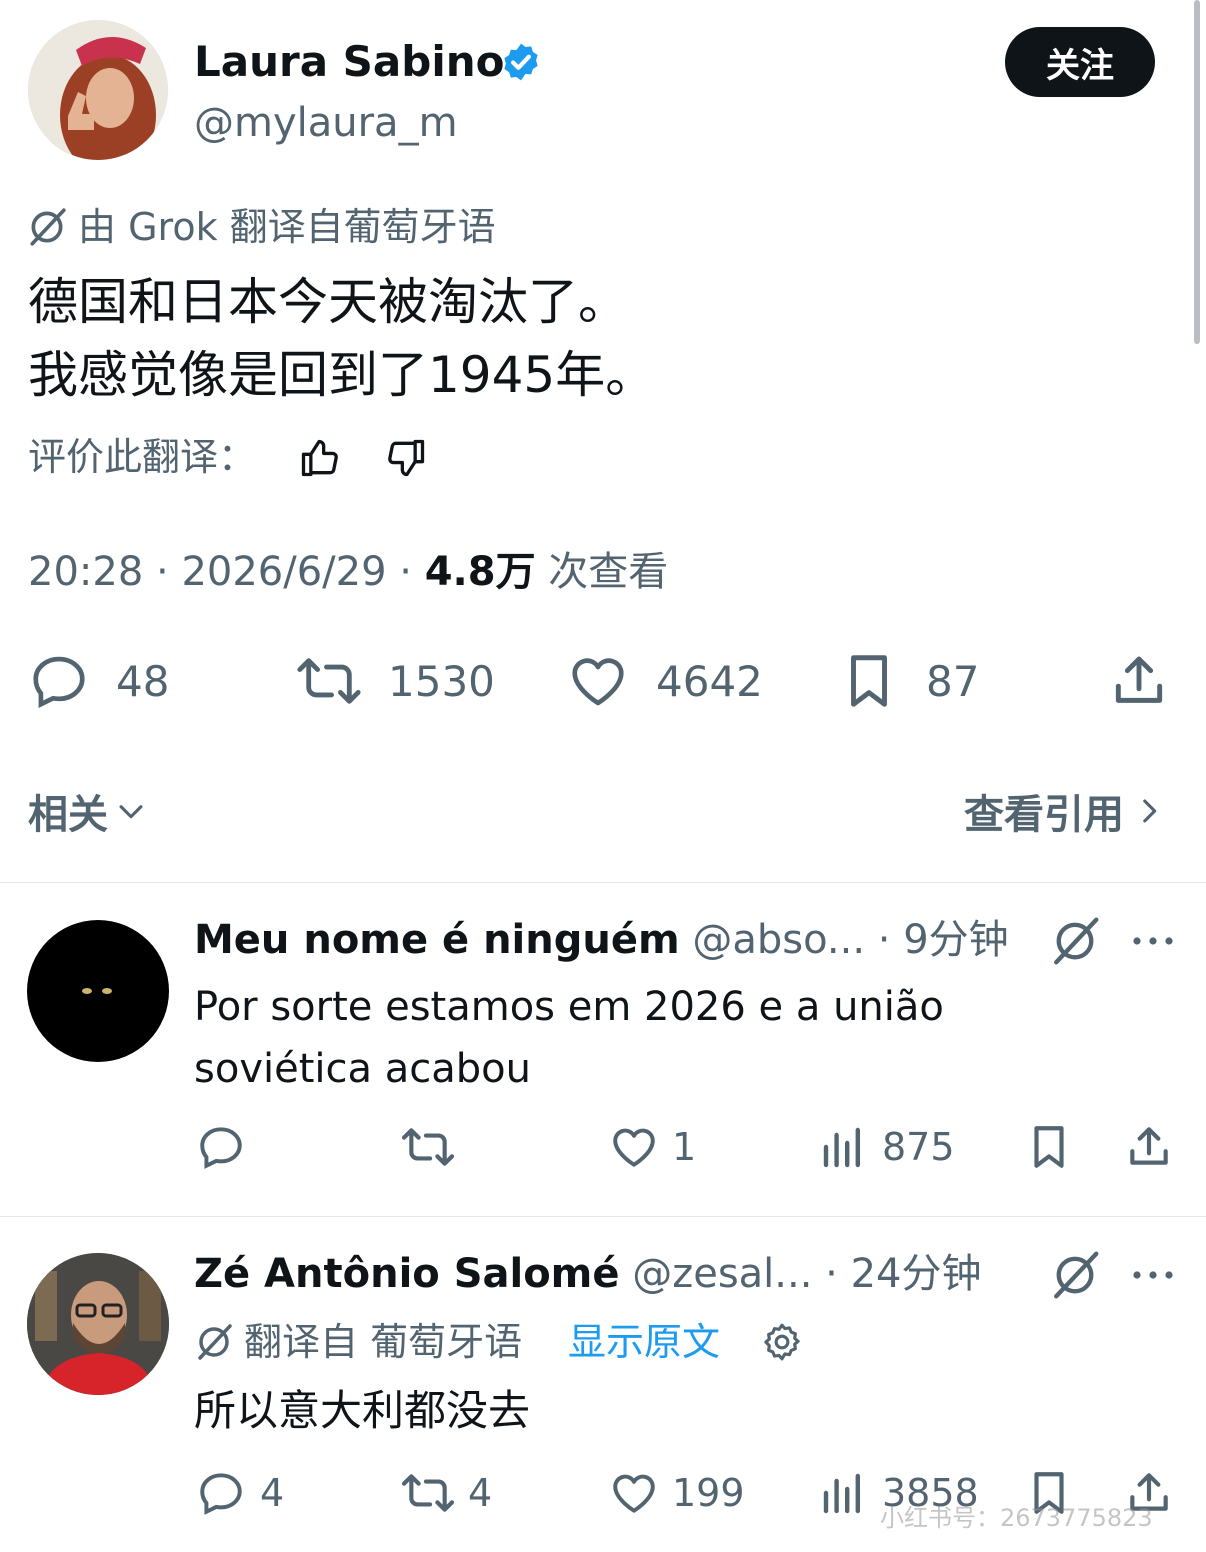 This screenshot has height=1552, width=1206. Describe the element at coordinates (569, 1007) in the screenshot. I see `reply-text-line-1: Por sorte estamos em 2026 e a união` at that location.